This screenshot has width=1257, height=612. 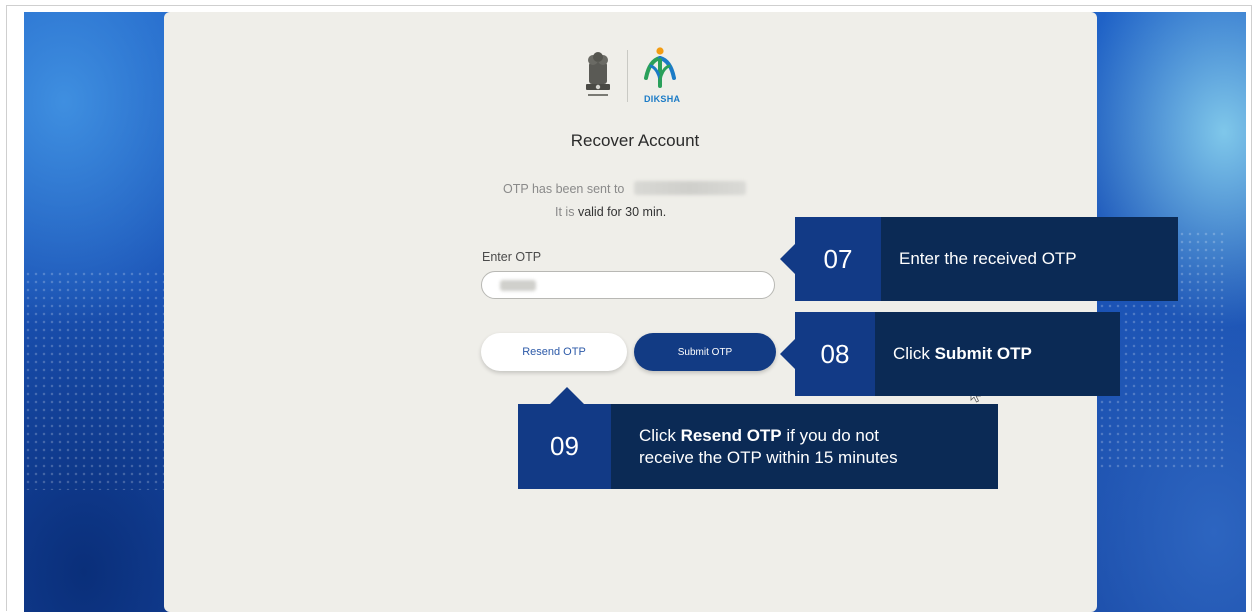 I want to click on diksha-logo-icon, so click(x=660, y=67).